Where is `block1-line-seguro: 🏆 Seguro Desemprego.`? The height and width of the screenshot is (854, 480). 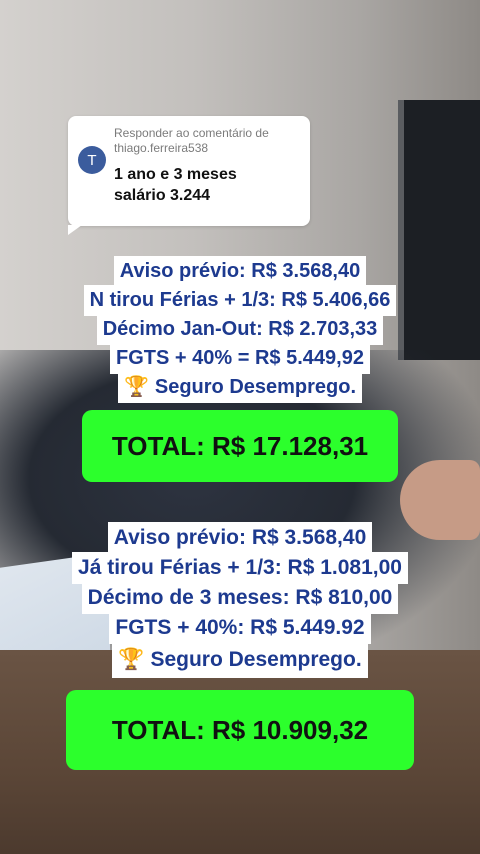
block1-line-seguro: 🏆 Seguro Desemprego. is located at coordinates (240, 387).